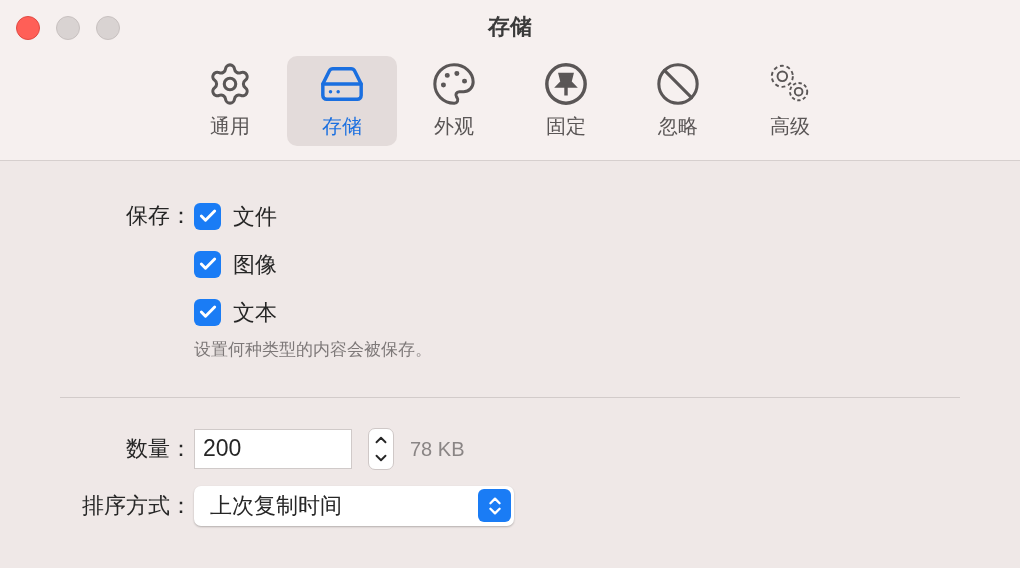 This screenshot has height=568, width=1020. I want to click on checkbox-label: 文本, so click(255, 312).